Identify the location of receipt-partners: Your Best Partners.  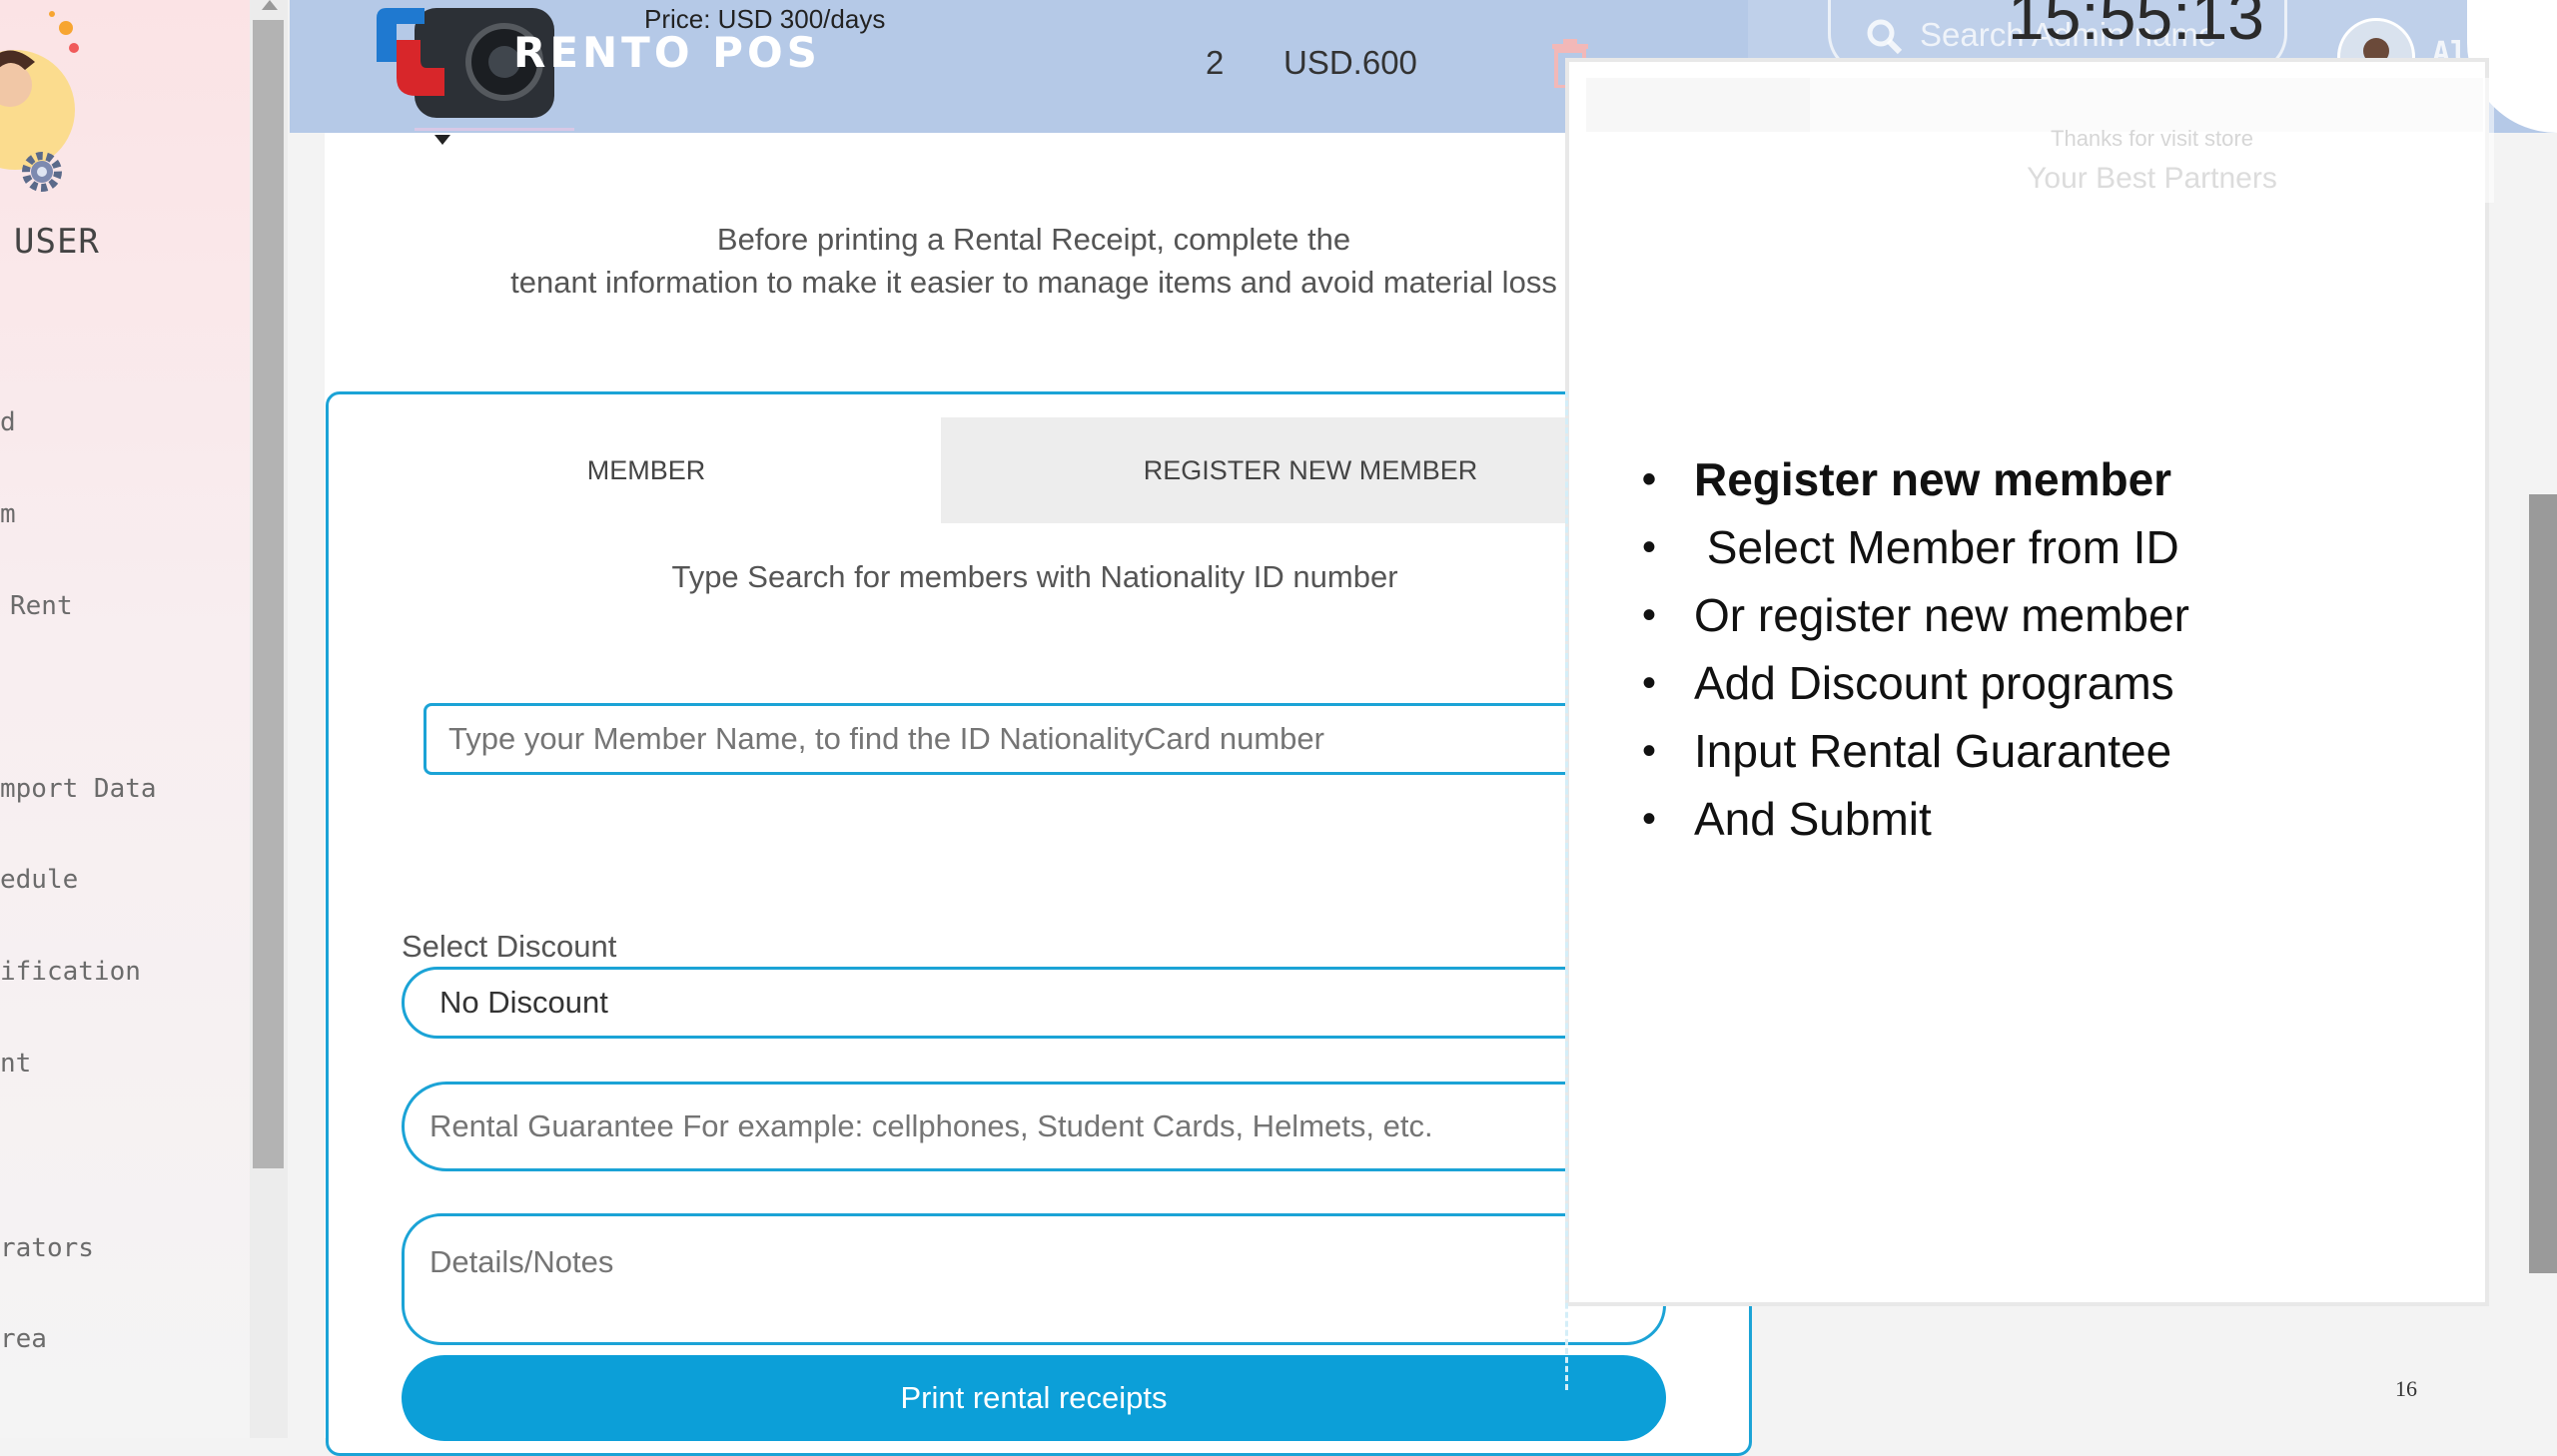
(2152, 179).